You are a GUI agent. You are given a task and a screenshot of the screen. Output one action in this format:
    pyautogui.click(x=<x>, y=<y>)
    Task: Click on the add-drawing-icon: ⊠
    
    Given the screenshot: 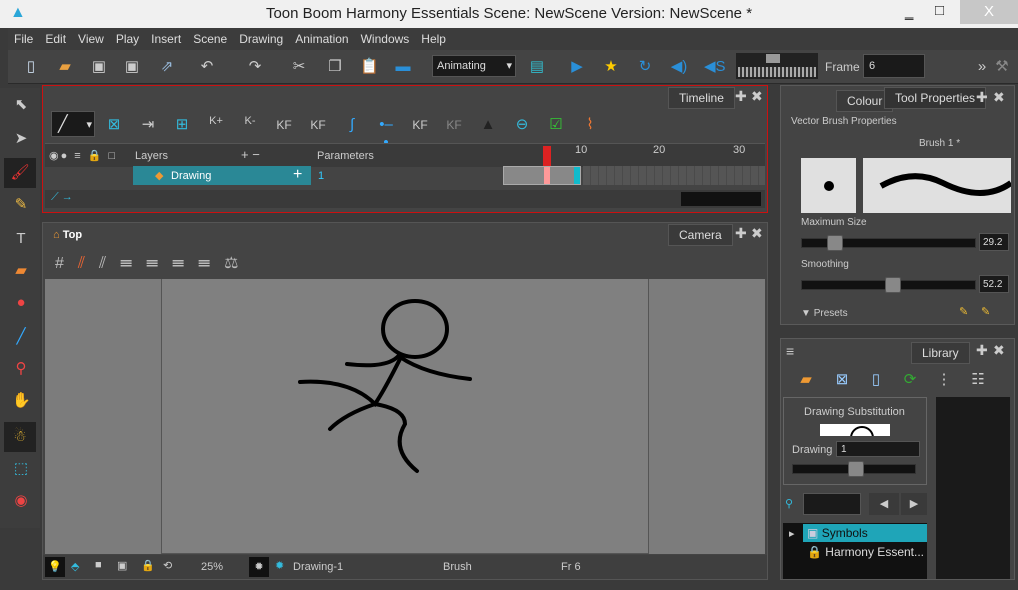 What is the action you would take?
    pyautogui.click(x=114, y=125)
    